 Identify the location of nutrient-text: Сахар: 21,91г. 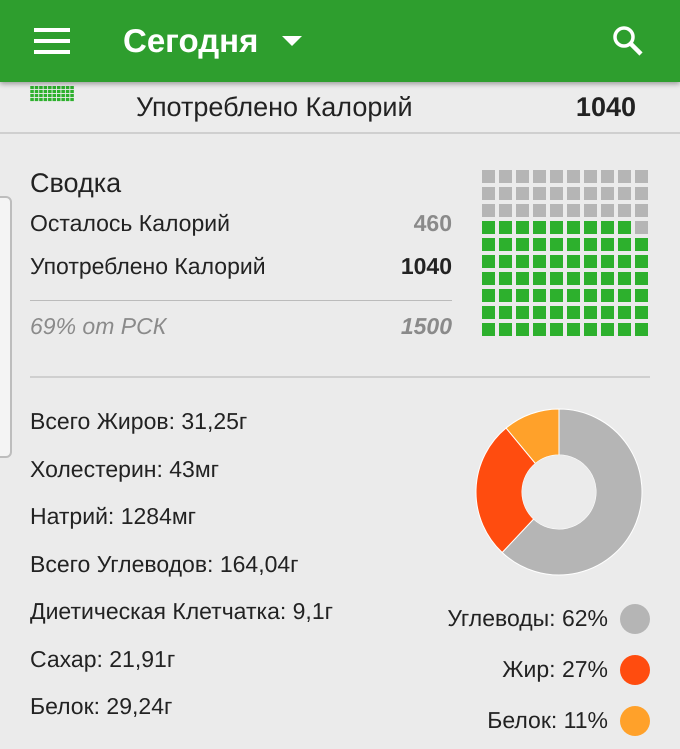
(103, 659).